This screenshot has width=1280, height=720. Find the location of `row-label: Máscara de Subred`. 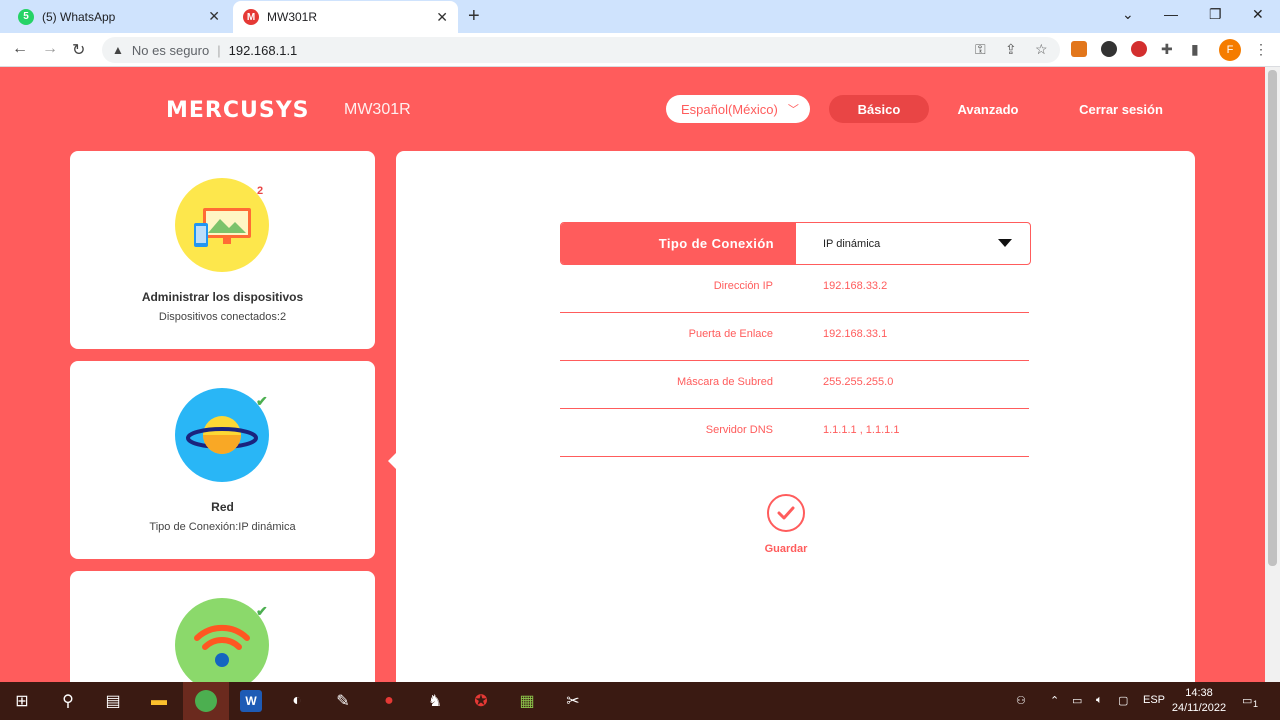

row-label: Máscara de Subred is located at coordinates (725, 382).